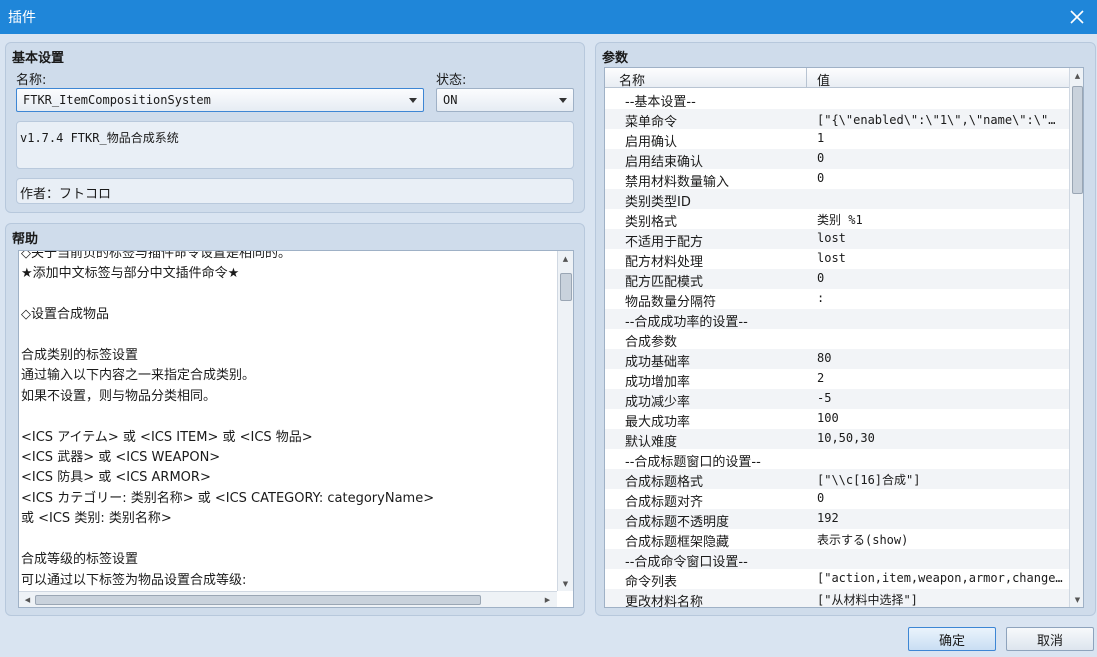 Image resolution: width=1097 pixels, height=657 pixels. What do you see at coordinates (863, 540) in the screenshot?
I see `parameter-value: 表示する(show)` at bounding box center [863, 540].